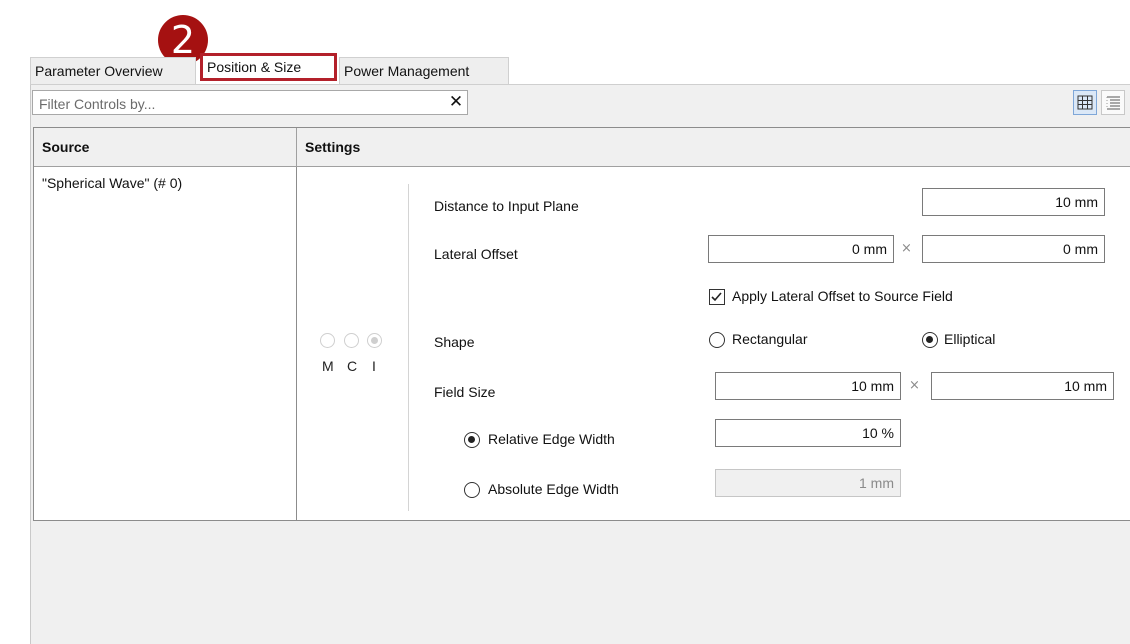  What do you see at coordinates (1085, 102) in the screenshot?
I see `grid-view-icon` at bounding box center [1085, 102].